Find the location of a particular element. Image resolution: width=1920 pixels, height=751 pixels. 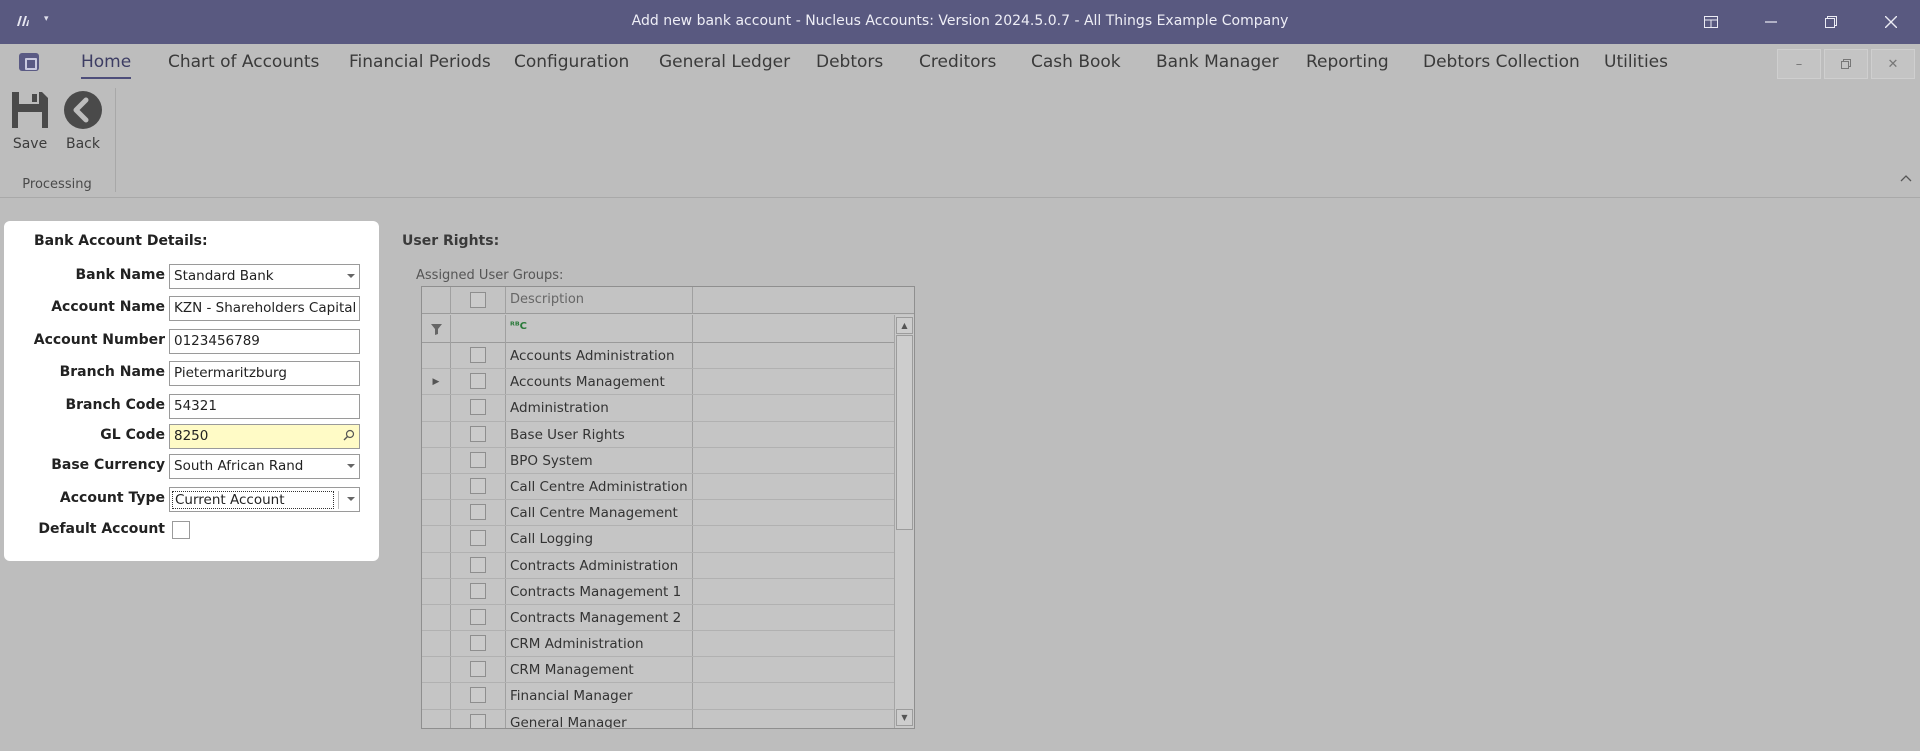

filter-checkbox-cell is located at coordinates (478, 329).